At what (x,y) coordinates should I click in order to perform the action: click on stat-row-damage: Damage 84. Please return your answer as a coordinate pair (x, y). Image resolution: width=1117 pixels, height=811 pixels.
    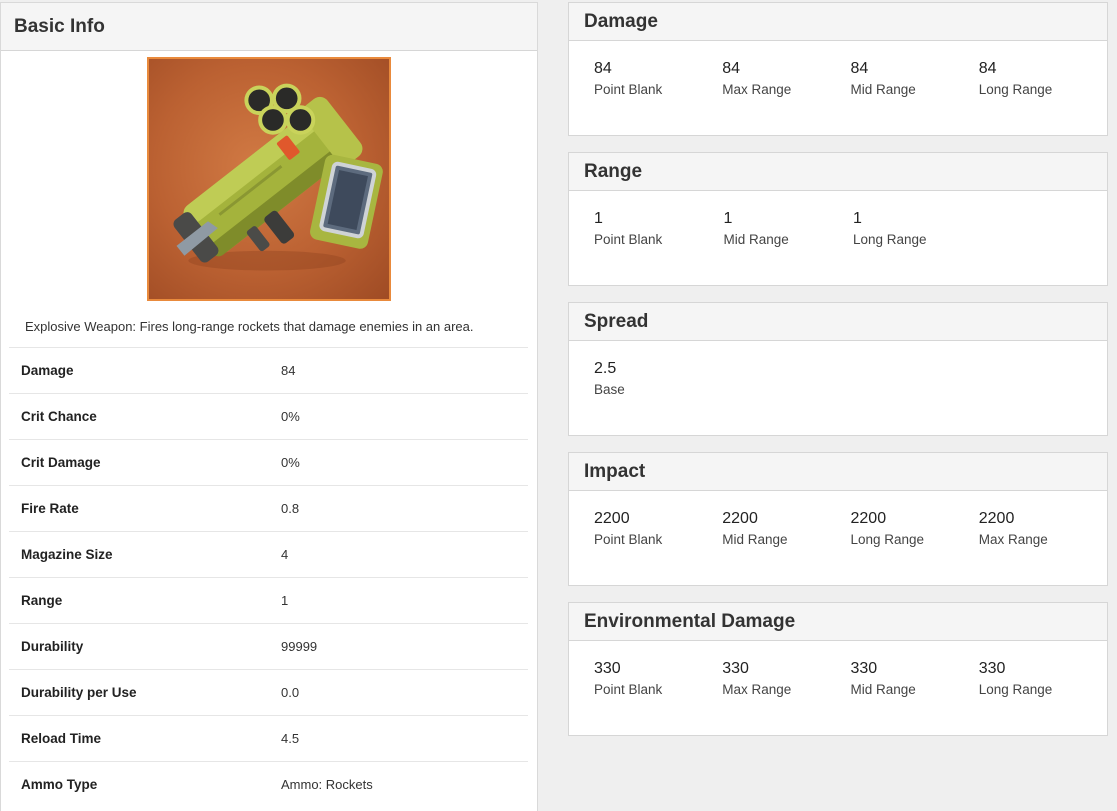
    Looking at the image, I should click on (268, 370).